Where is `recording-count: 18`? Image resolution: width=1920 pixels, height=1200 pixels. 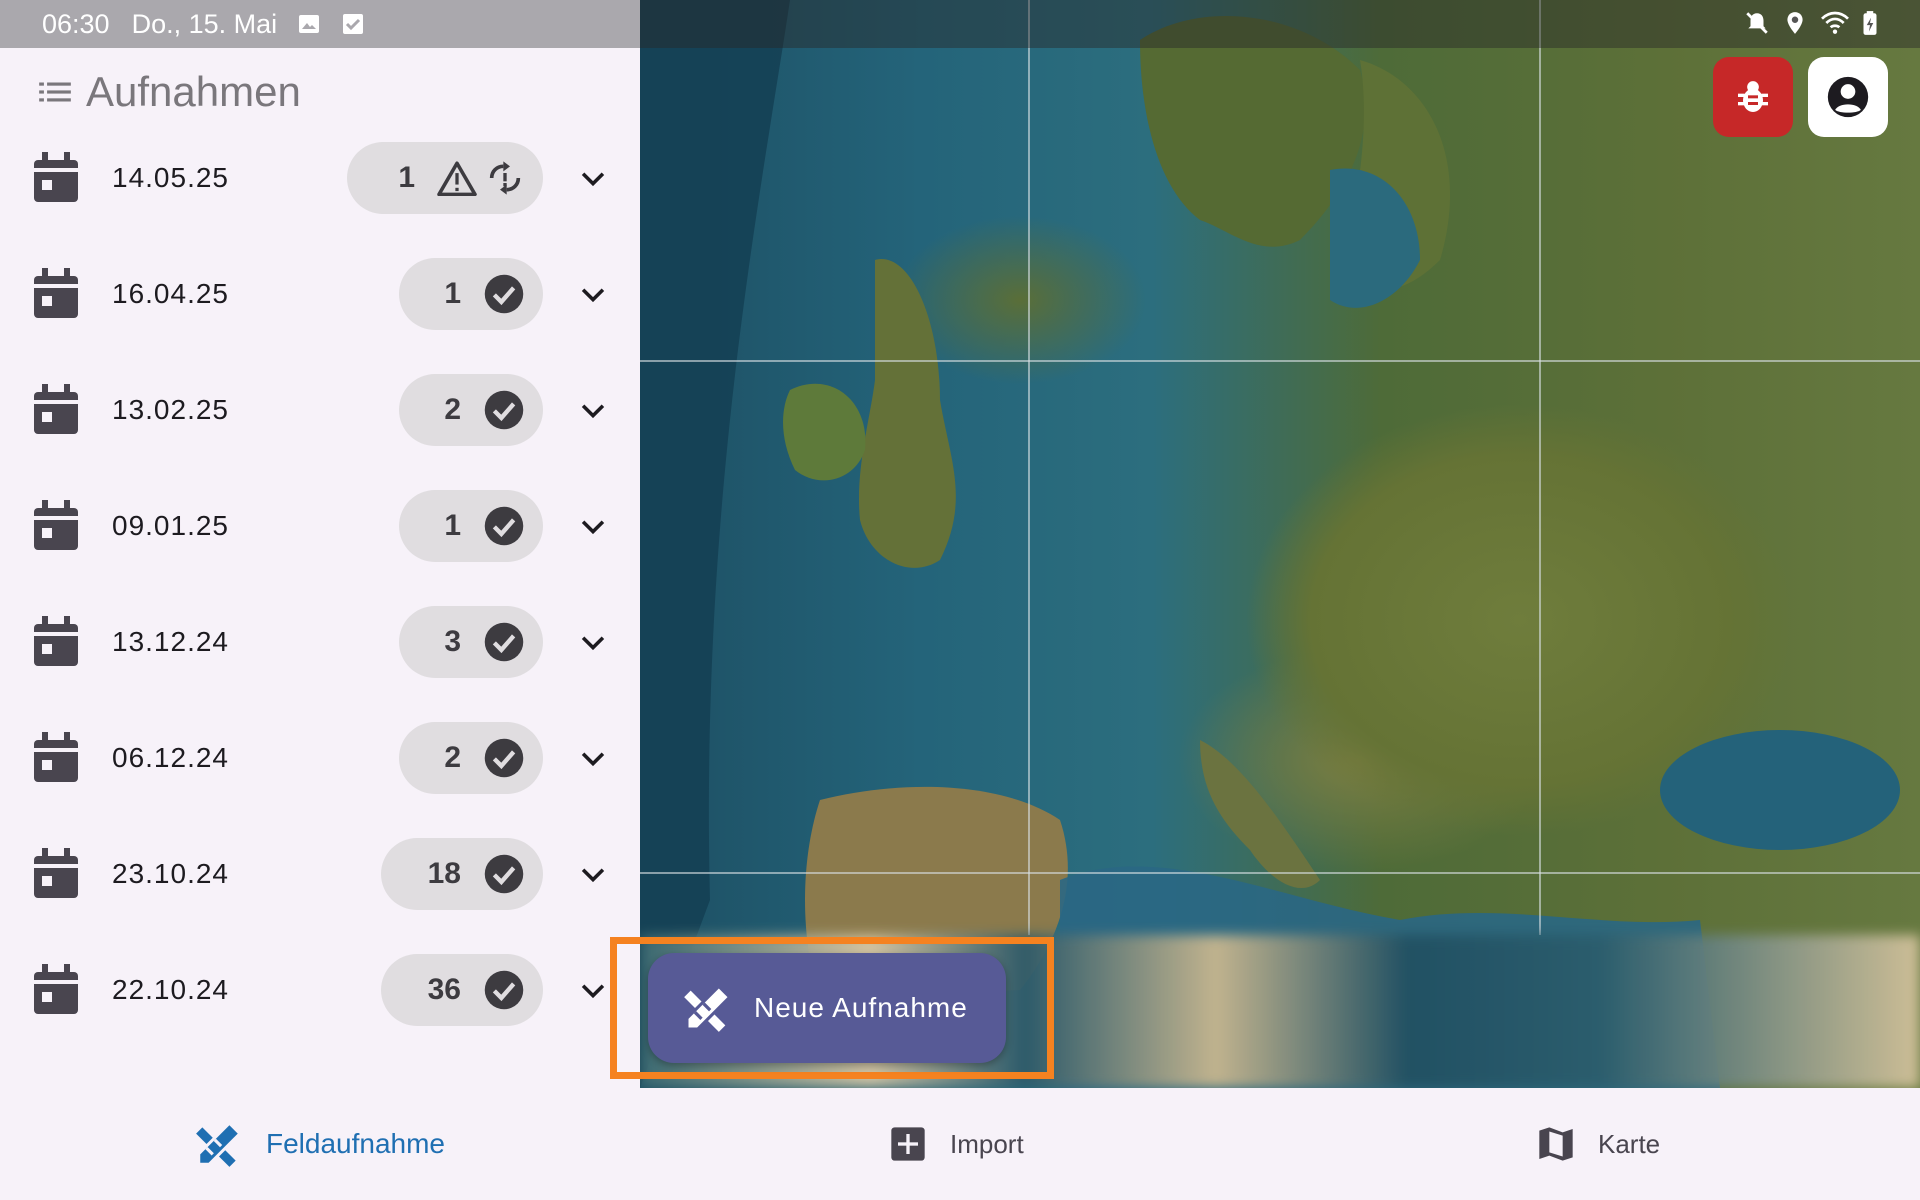
recording-count: 18 is located at coordinates (444, 873).